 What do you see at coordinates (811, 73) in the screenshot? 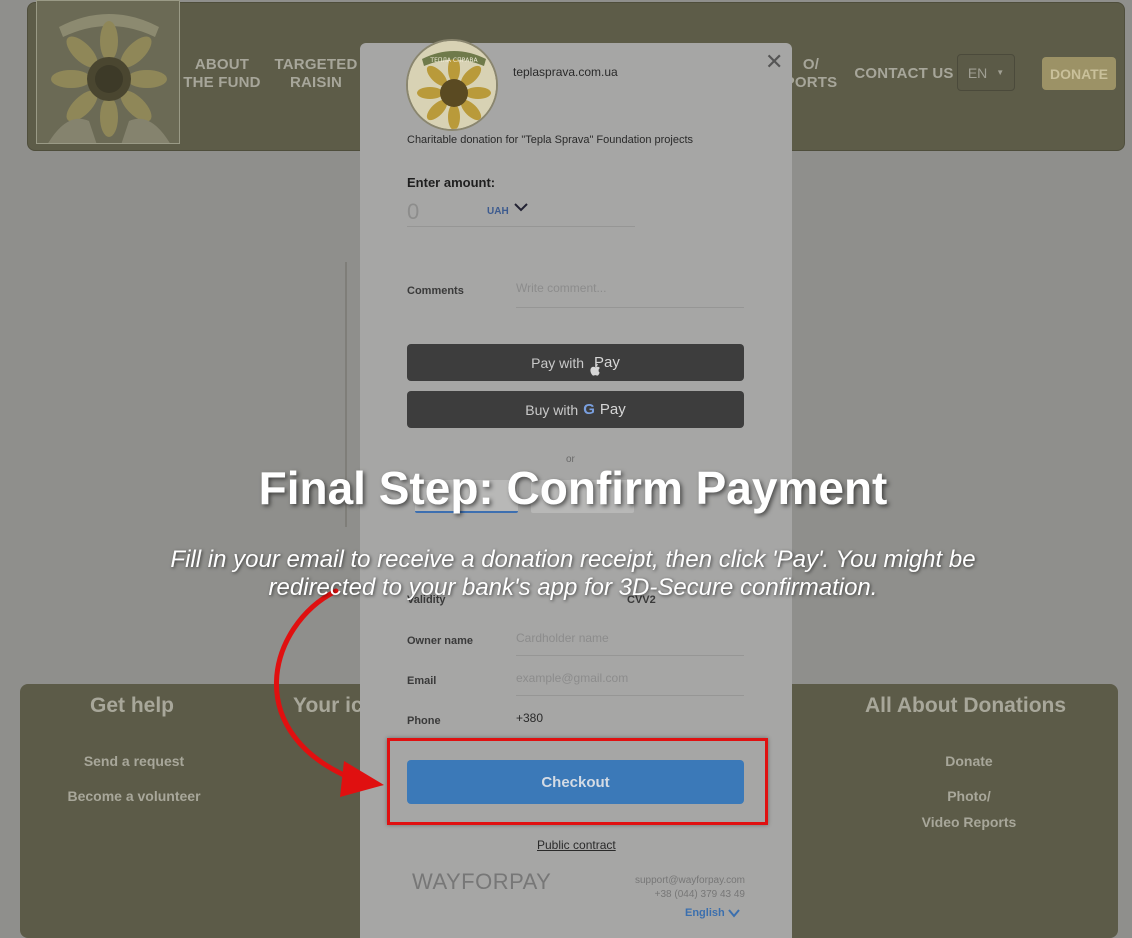
I see `nav-label: O/ PORTS` at bounding box center [811, 73].